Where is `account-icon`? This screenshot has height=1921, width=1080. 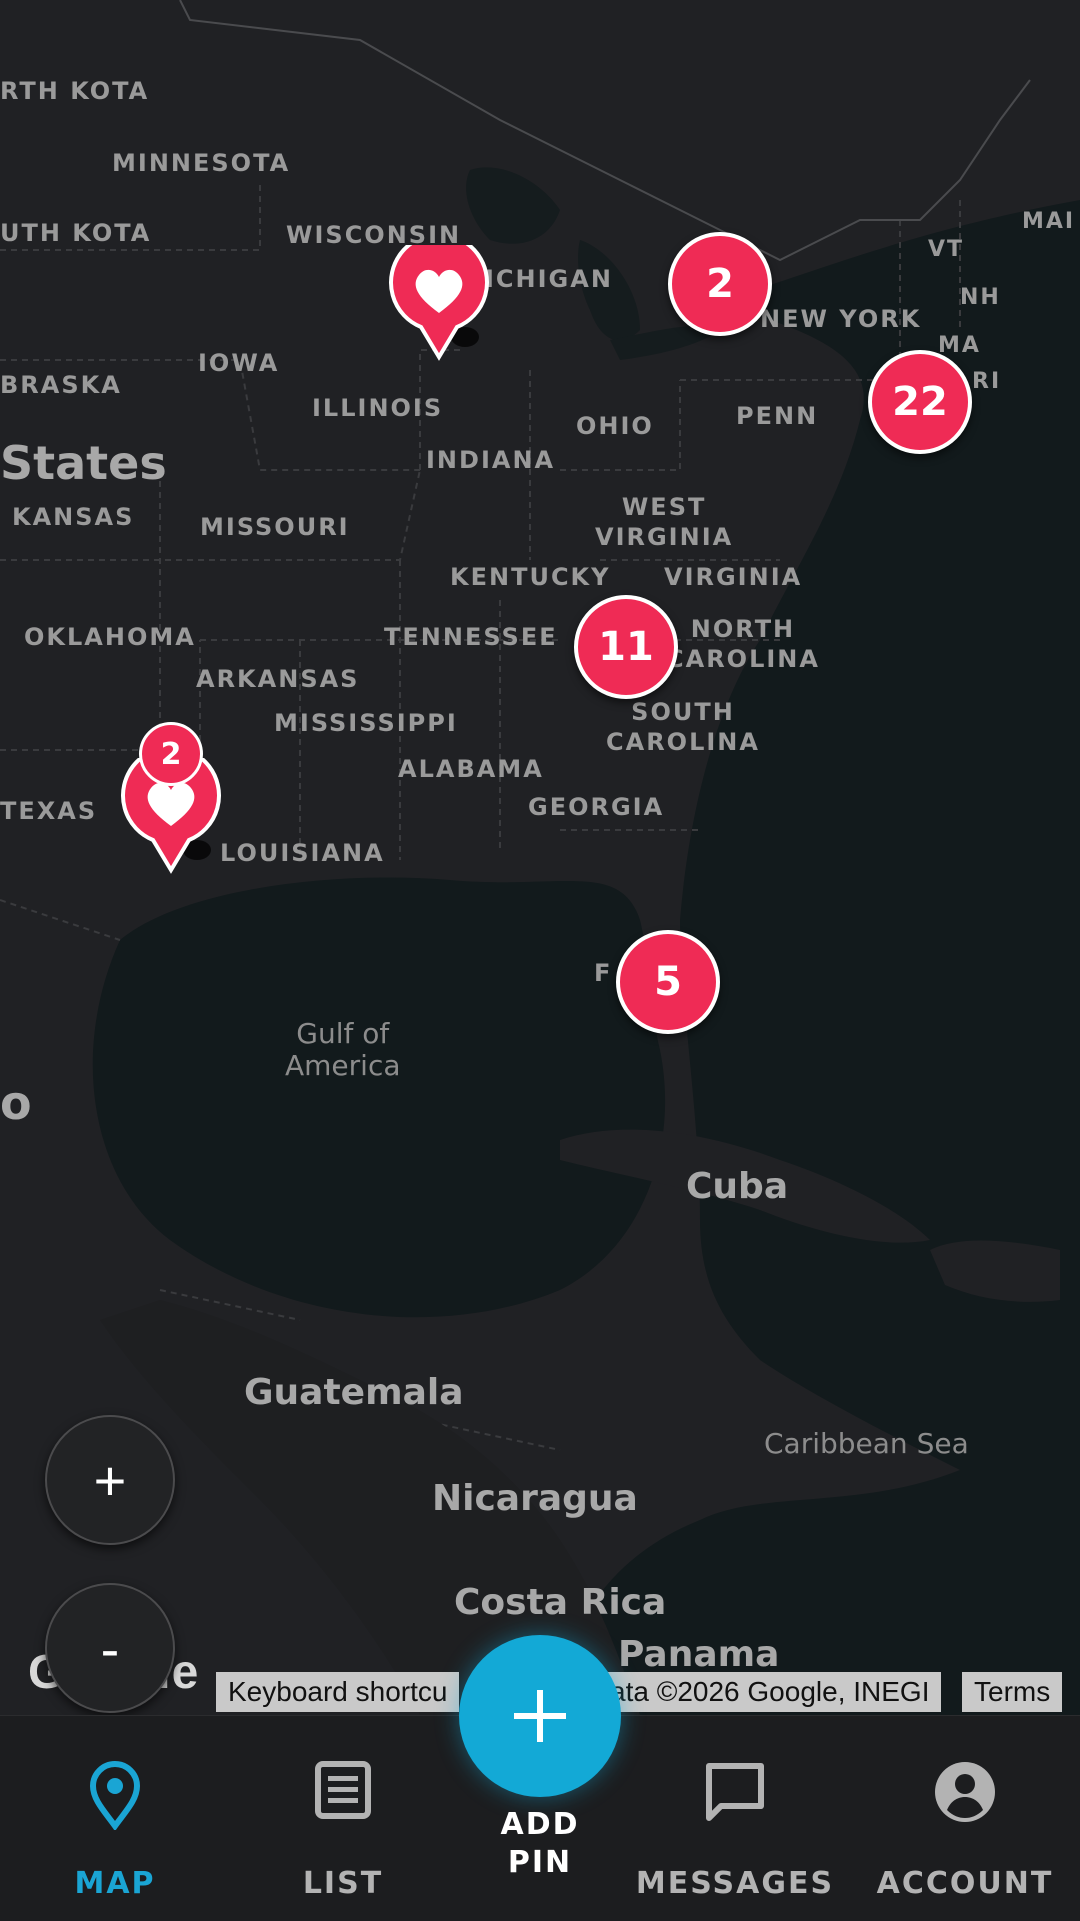
account-icon is located at coordinates (965, 1792).